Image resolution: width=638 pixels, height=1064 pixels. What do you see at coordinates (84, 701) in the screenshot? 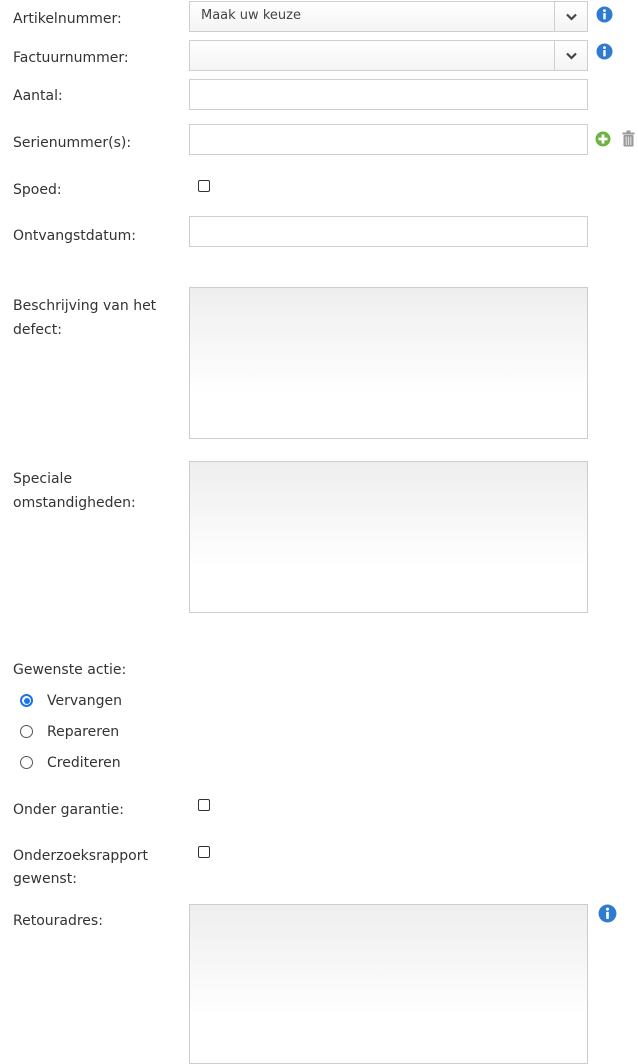
I see `radio-label-vervangen: Vervangen` at bounding box center [84, 701].